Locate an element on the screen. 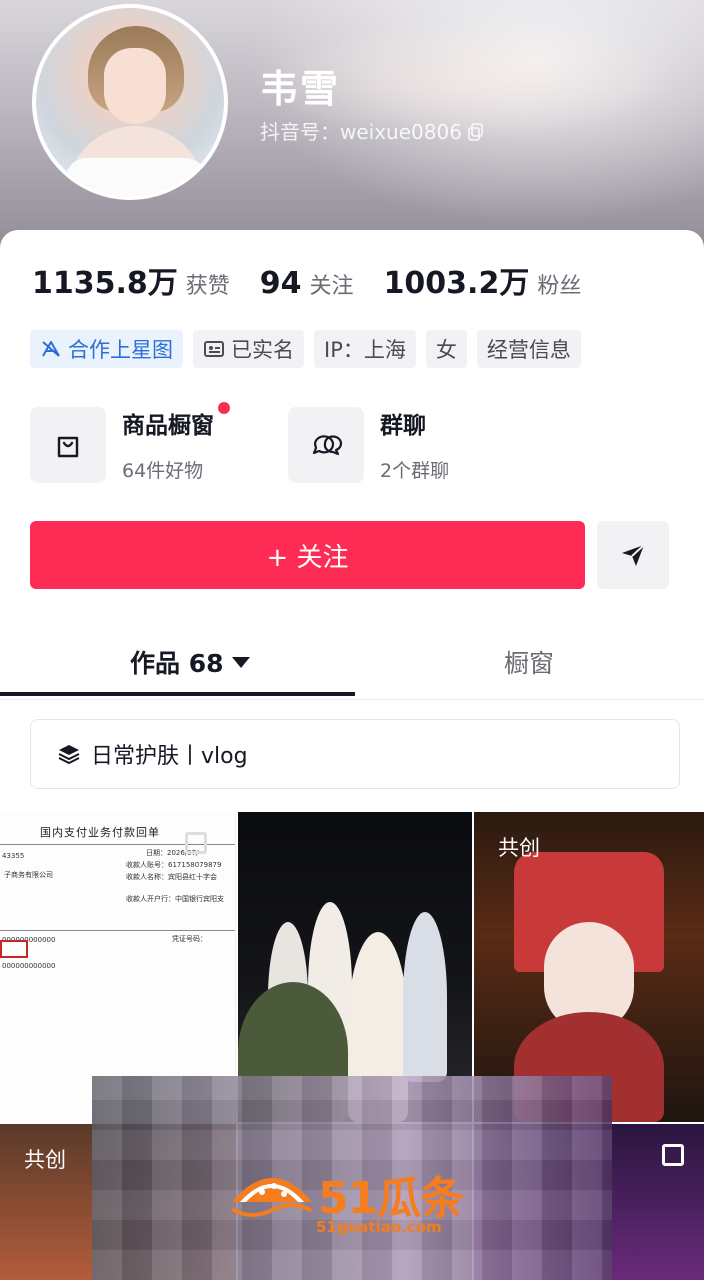  watermark-logo: 51瓜条 51guatiao.com is located at coordinates (358, 1200).